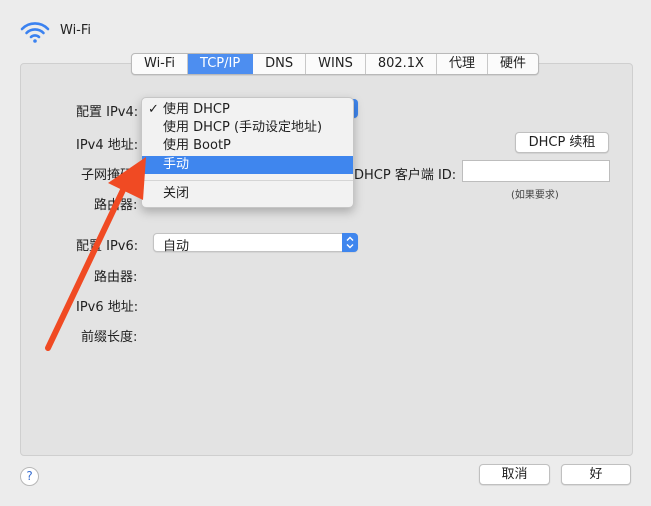 The width and height of the screenshot is (651, 506). Describe the element at coordinates (76, 30) in the screenshot. I see `window-title: Wi-Fi` at that location.